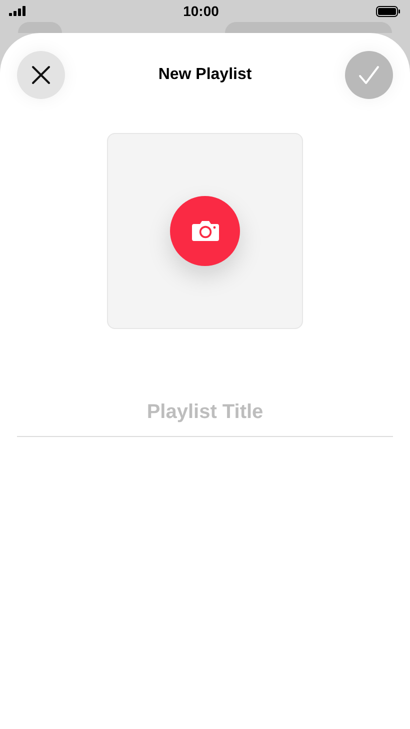  I want to click on status-time: 10:00, so click(201, 11).